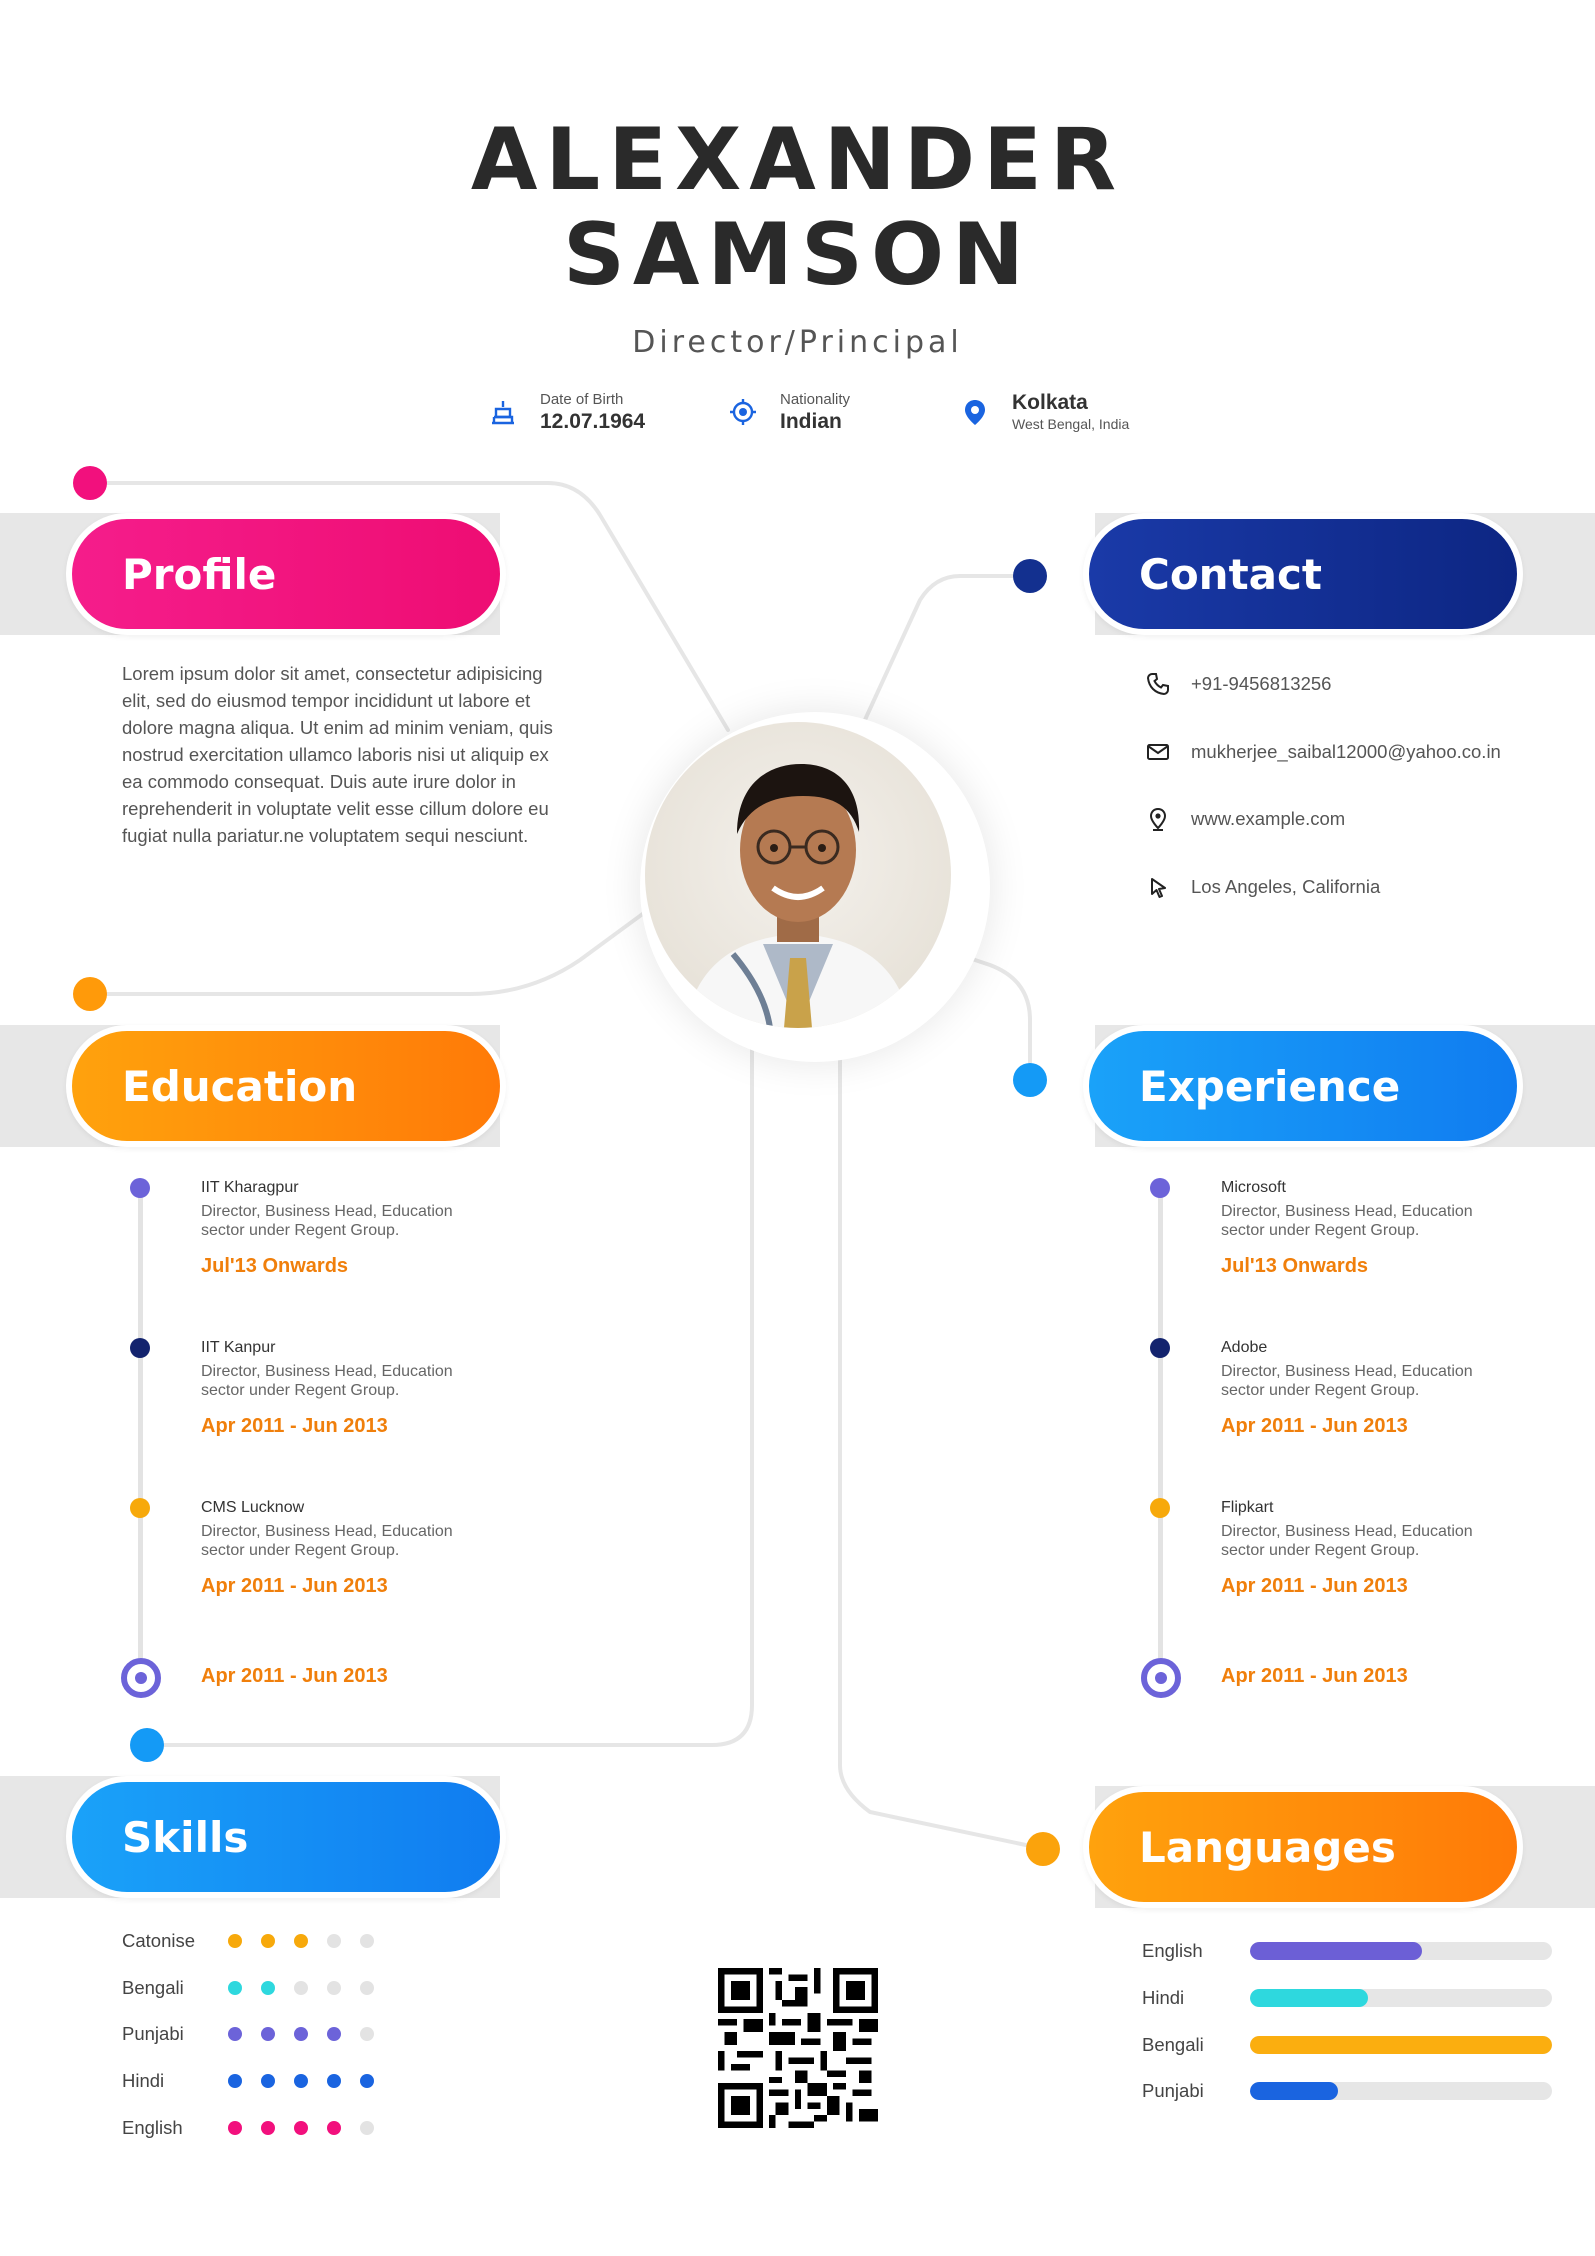 The height and width of the screenshot is (2256, 1595). Describe the element at coordinates (975, 412) in the screenshot. I see `map-pin-icon` at that location.